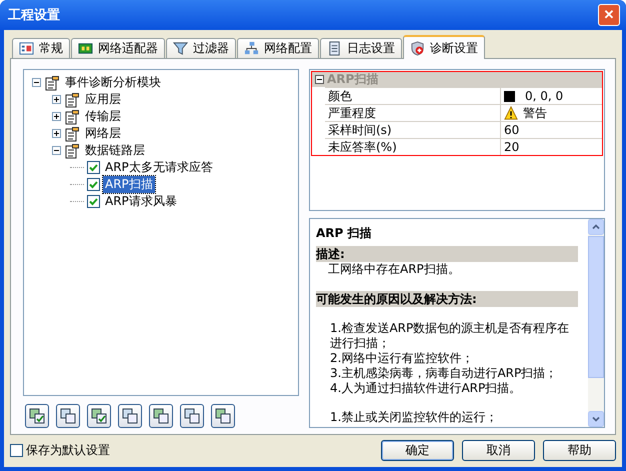 This screenshot has width=626, height=471. What do you see at coordinates (413, 417) in the screenshot?
I see `description-text: 1.禁止或关闭监控软件的运行；` at bounding box center [413, 417].